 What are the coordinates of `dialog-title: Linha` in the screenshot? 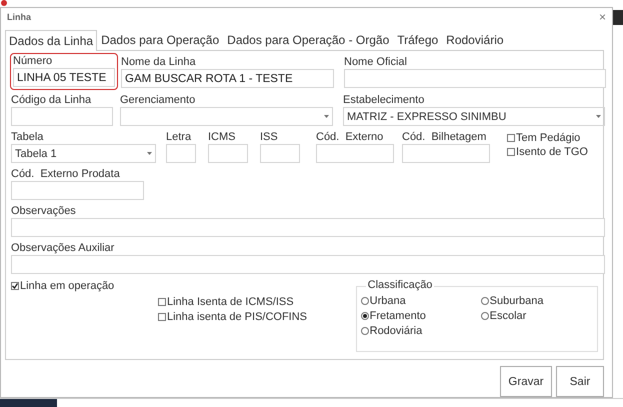 It's located at (19, 17).